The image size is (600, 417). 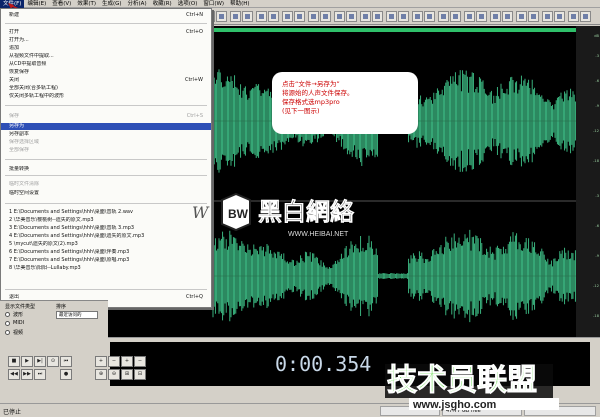 I want to click on file-menu-item-3: 追加, so click(x=106, y=48).